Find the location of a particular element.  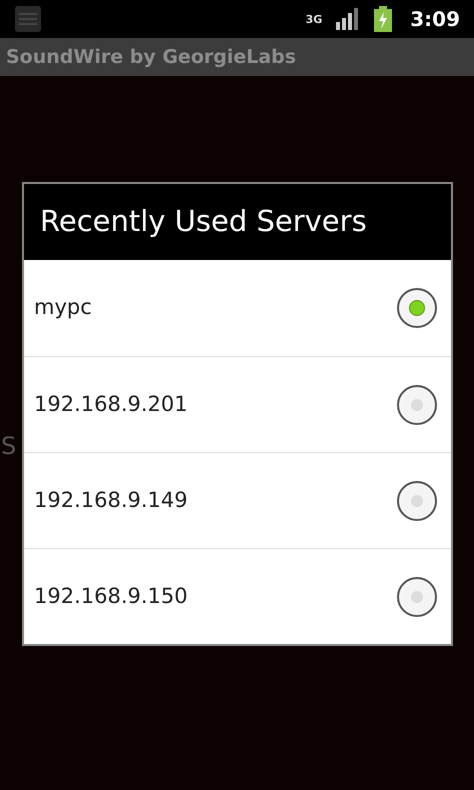

server-name: 192.168.9.150 is located at coordinates (215, 596).